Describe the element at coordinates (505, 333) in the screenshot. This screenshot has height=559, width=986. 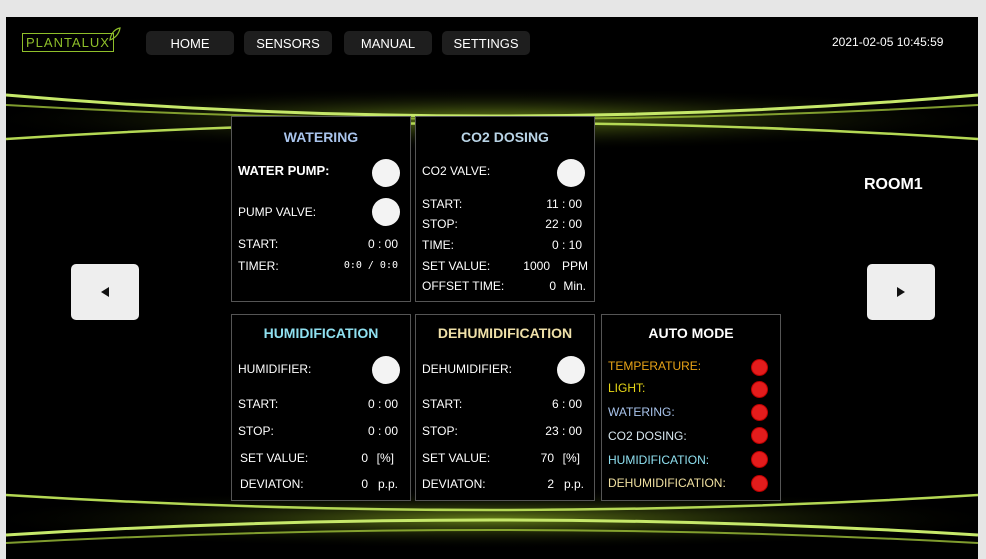
I see `dehumidification-title: DEHUMIDIFICATION` at that location.